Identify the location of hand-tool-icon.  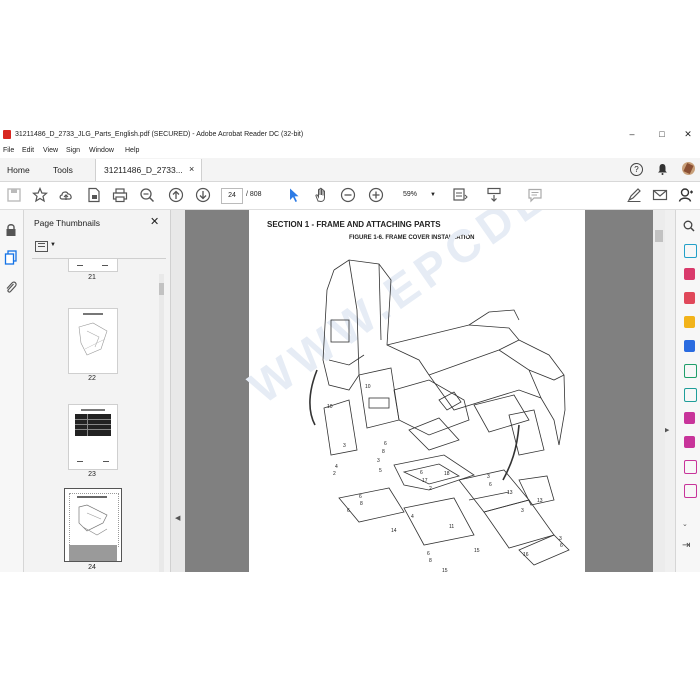
(321, 195).